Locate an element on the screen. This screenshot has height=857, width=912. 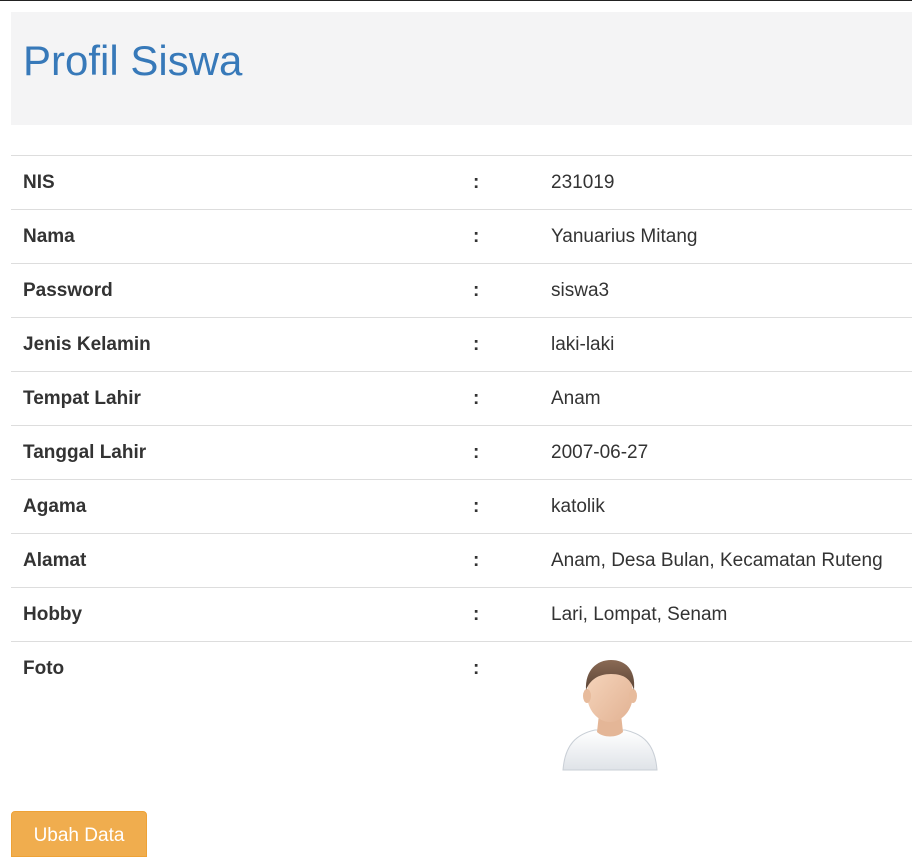
field-value: siswa3 is located at coordinates (731, 290).